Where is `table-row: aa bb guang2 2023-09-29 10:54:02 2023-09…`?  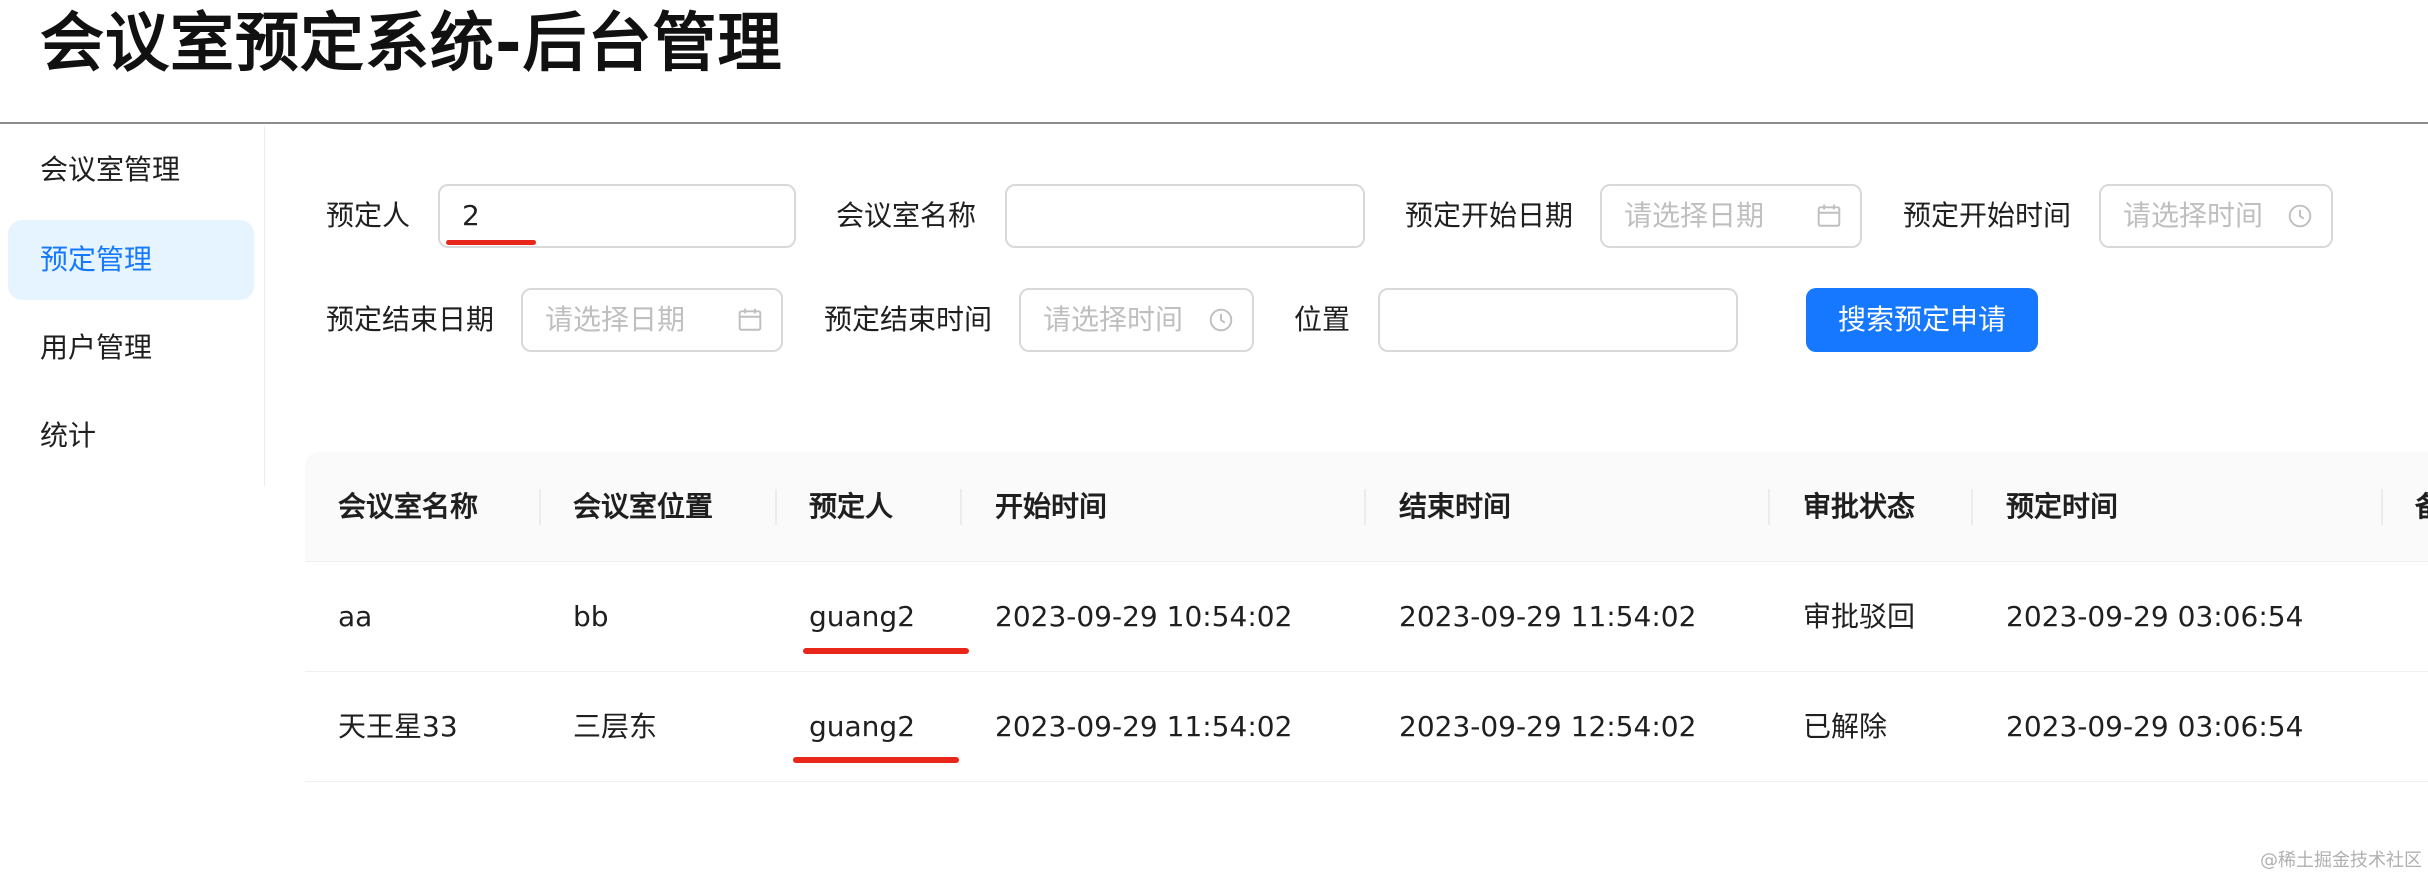 table-row: aa bb guang2 2023-09-29 10:54:02 2023-09… is located at coordinates (1366, 617).